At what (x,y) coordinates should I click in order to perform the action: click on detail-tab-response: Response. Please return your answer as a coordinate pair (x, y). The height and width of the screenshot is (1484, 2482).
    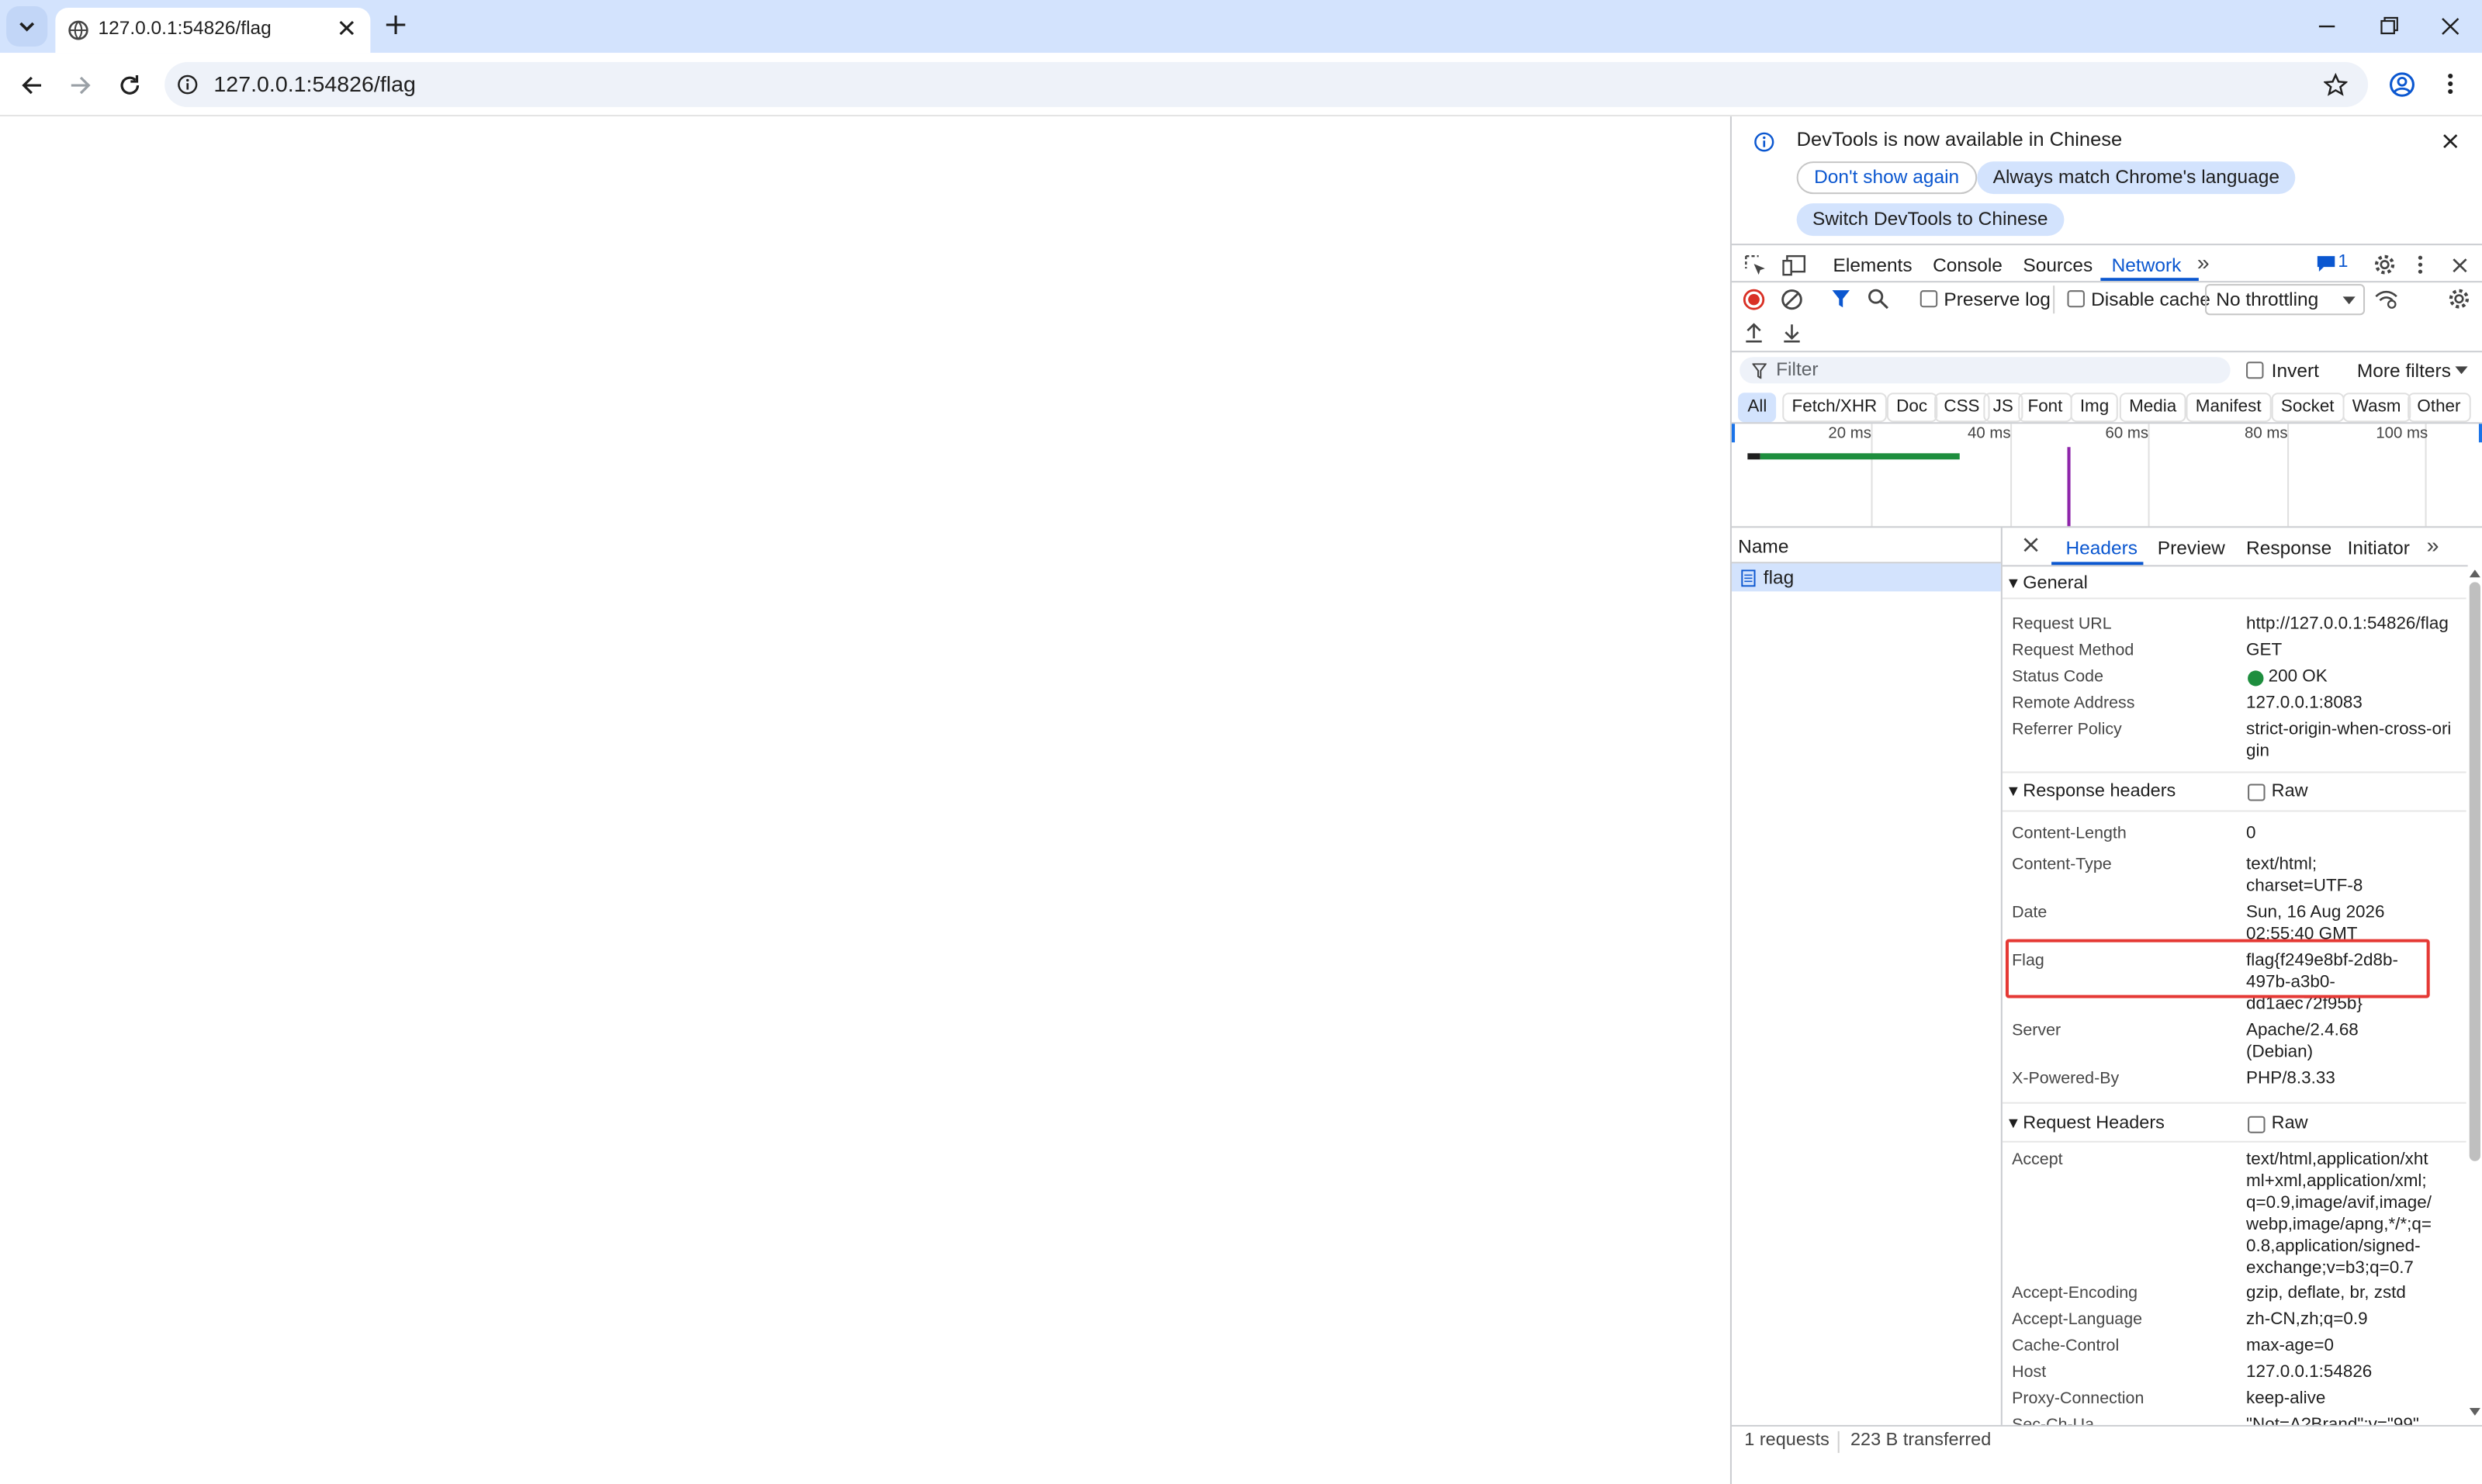
    Looking at the image, I should click on (2288, 548).